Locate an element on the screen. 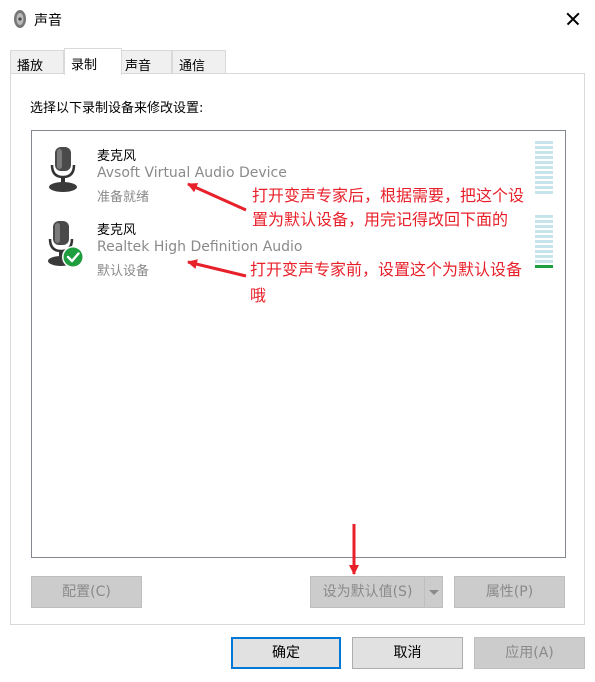  ok-button: 确定 is located at coordinates (286, 653).